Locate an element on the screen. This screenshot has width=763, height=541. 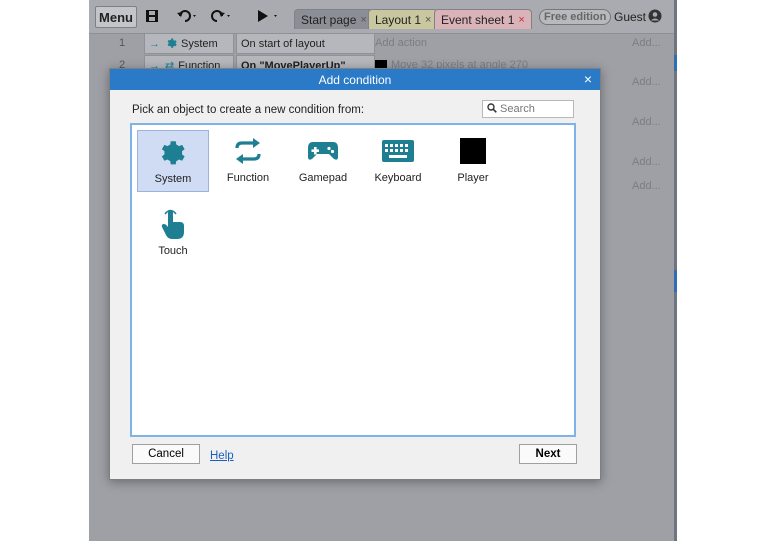
cancel-button: Cancel is located at coordinates (166, 454).